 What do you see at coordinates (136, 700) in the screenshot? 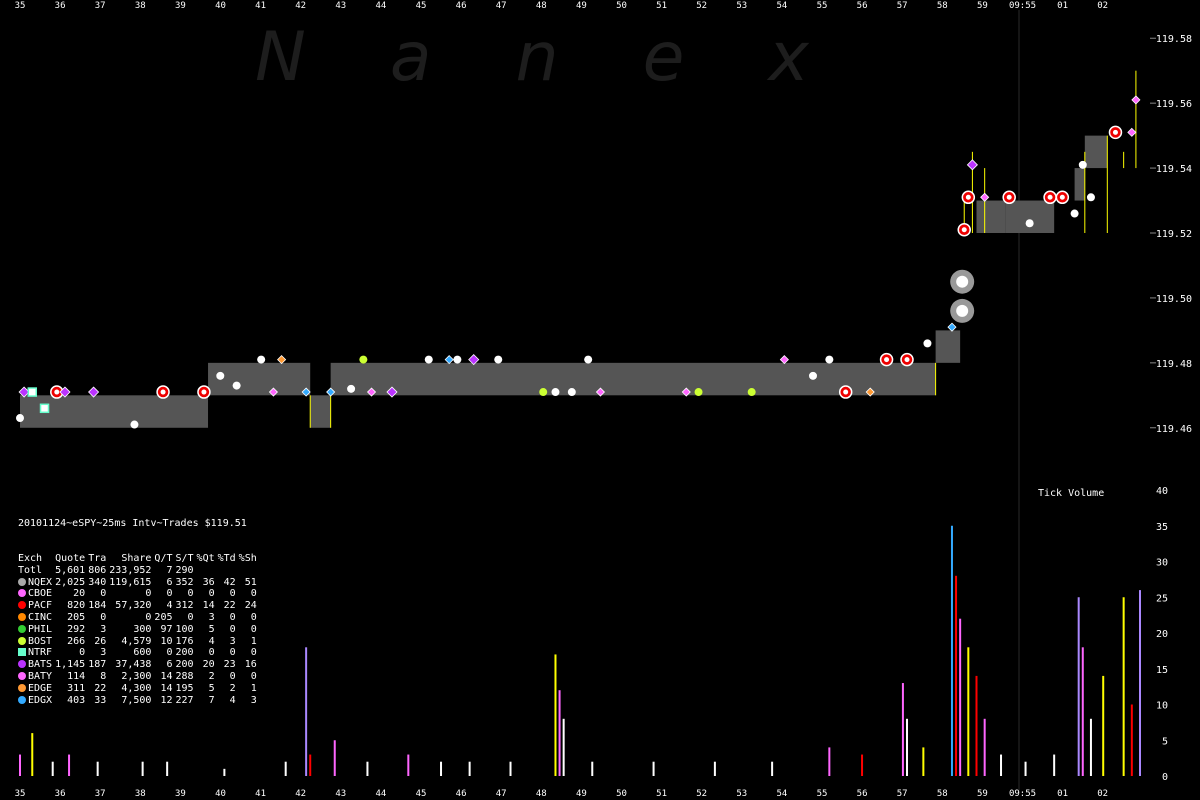
I see `stats-cell-share: 7,500` at bounding box center [136, 700].